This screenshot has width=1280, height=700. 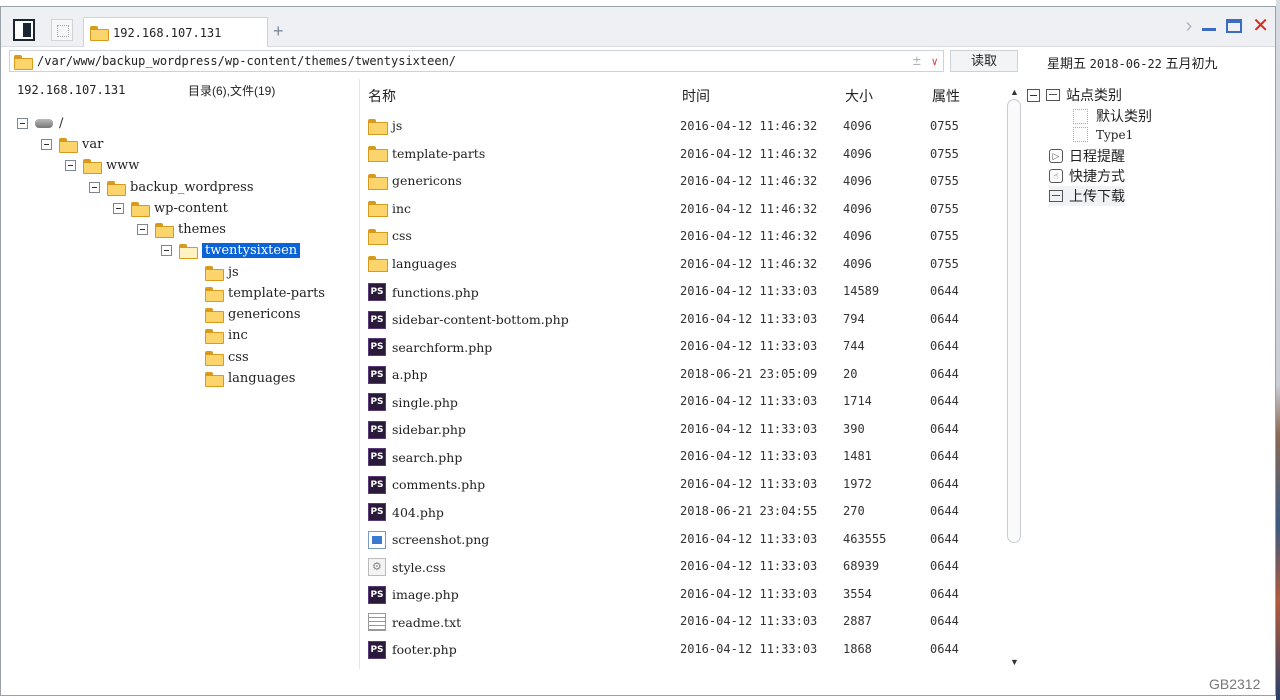 I want to click on tree-node: backup_wordpress, so click(x=171, y=187).